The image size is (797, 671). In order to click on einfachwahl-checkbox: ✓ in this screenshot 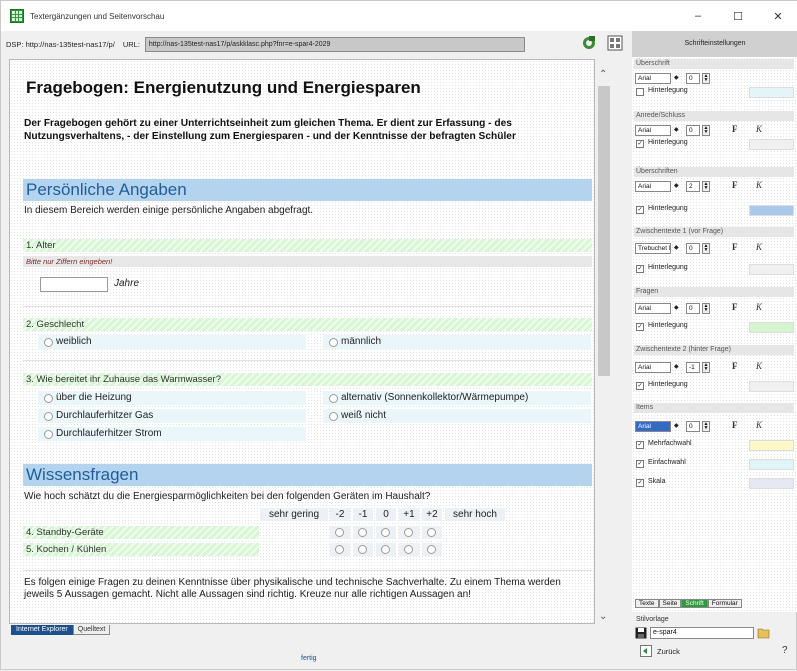, I will do `click(640, 464)`.